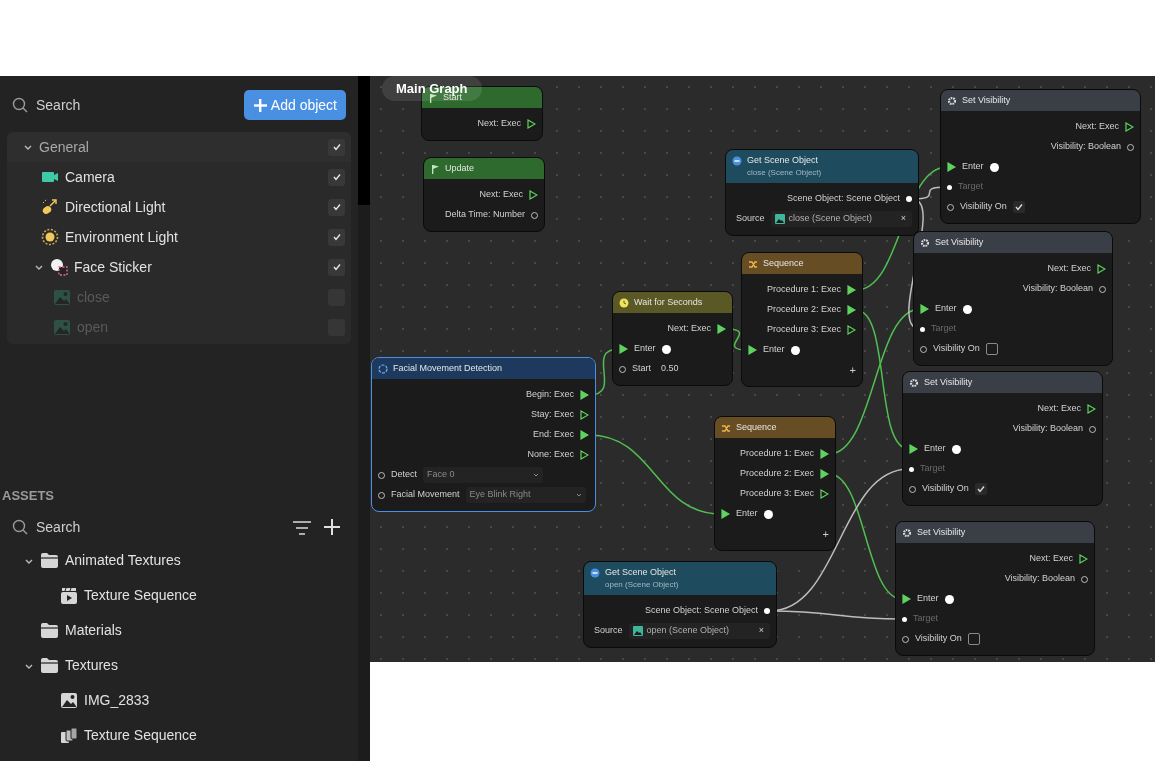  Describe the element at coordinates (525, 495) in the screenshot. I see `dropdown: Eye Blink Right` at that location.